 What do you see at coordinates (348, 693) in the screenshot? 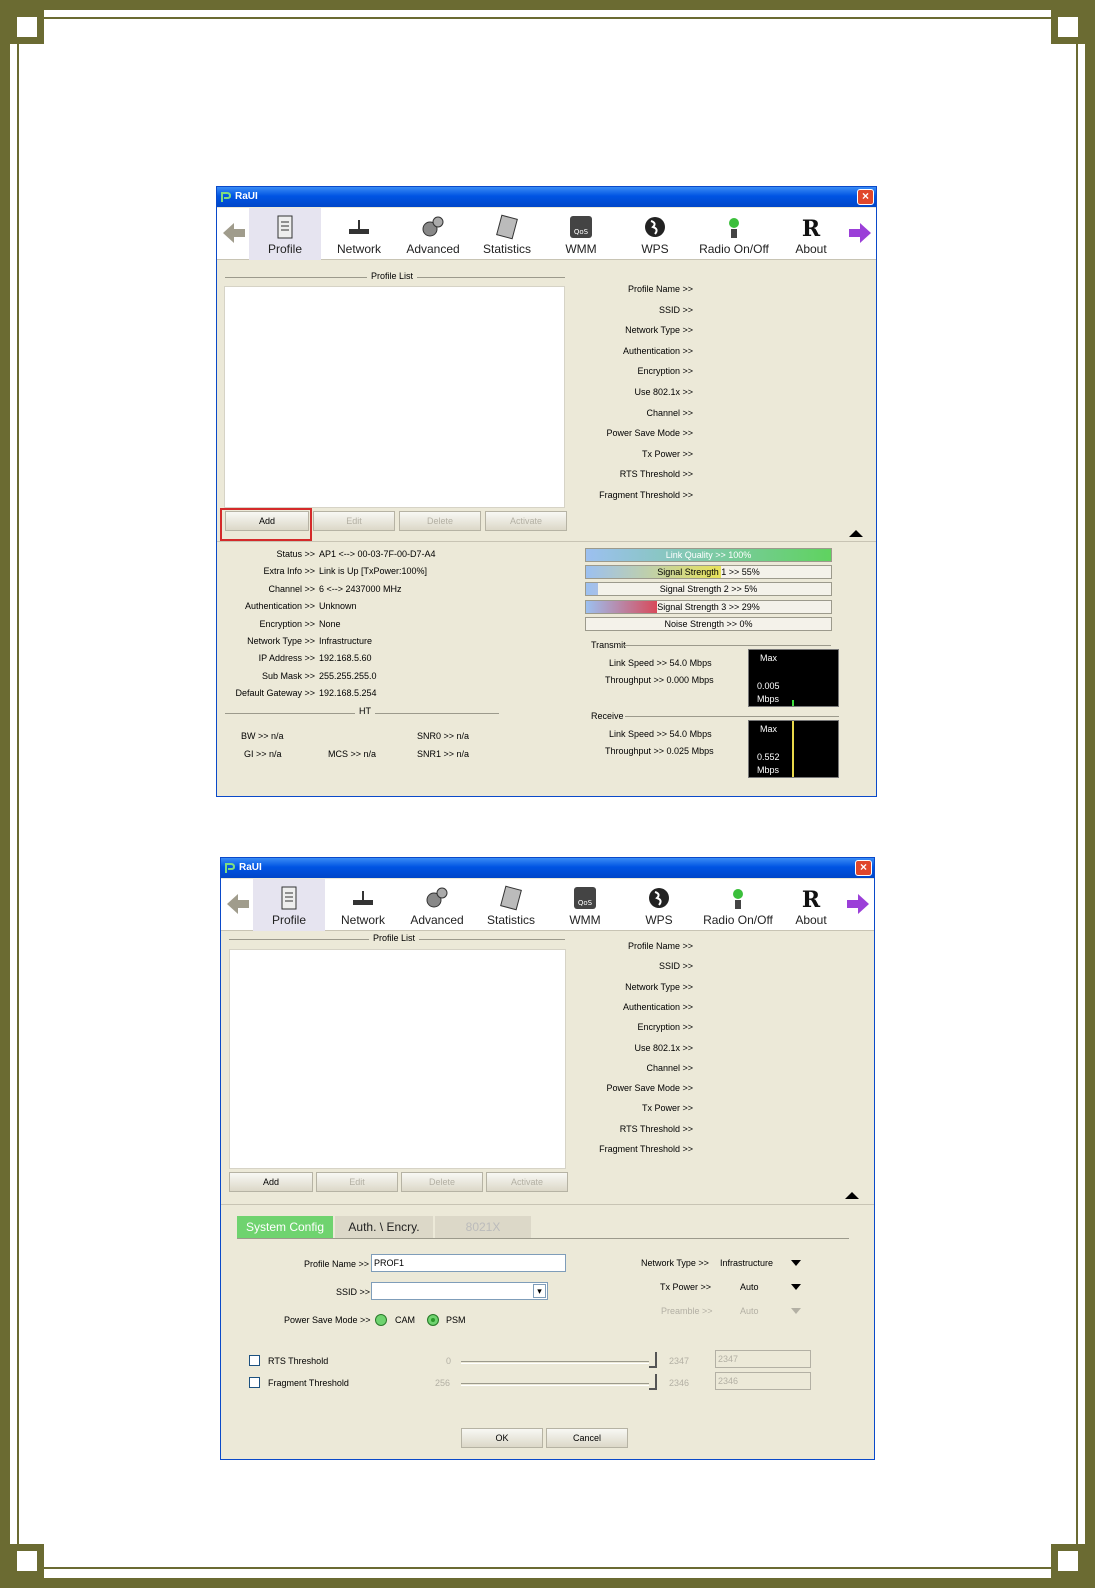
I see `status-value: 192.168.5.254` at bounding box center [348, 693].